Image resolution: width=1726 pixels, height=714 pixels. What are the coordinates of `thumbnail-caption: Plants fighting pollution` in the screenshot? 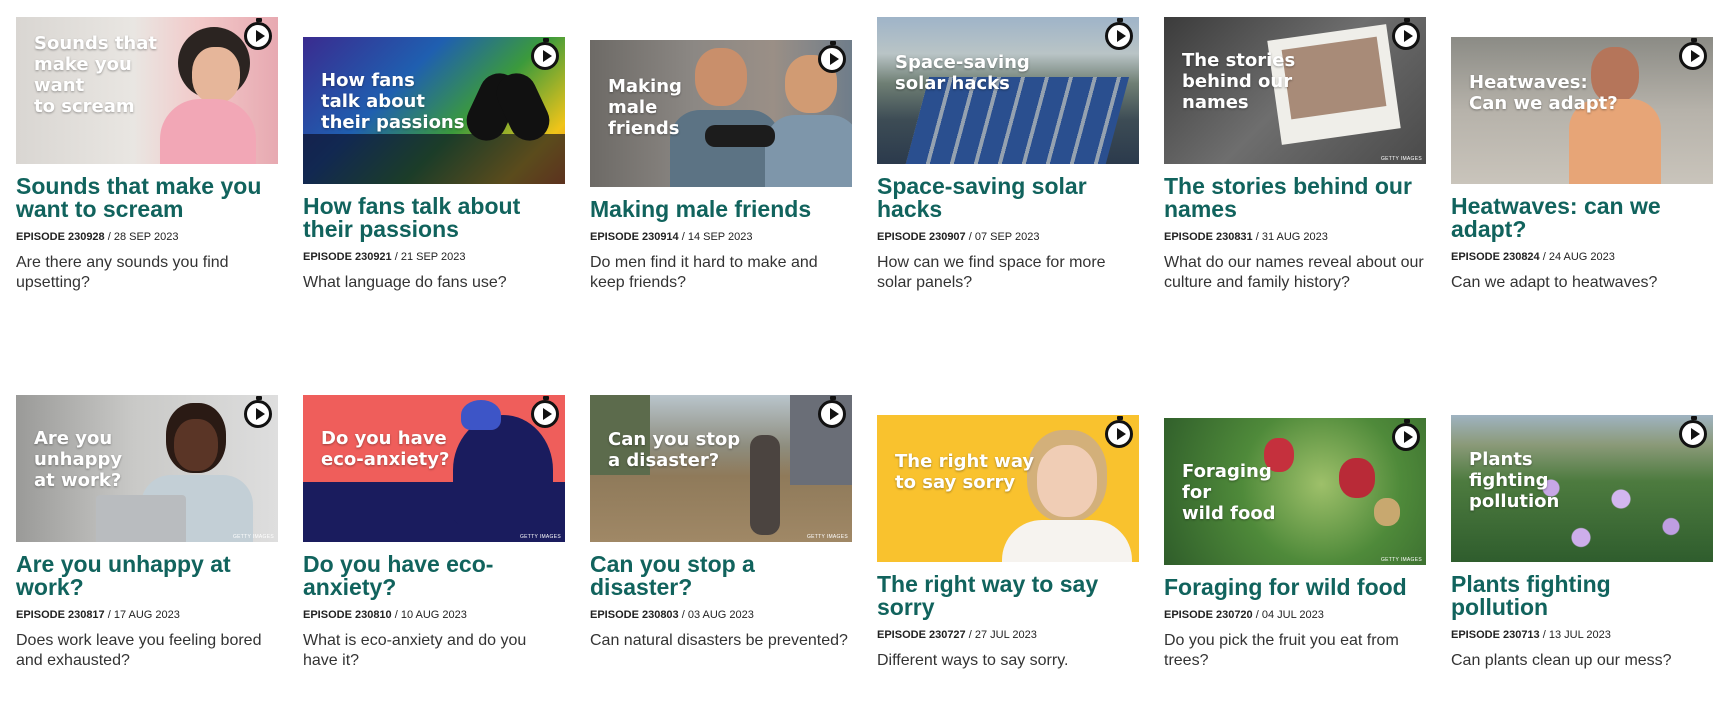 It's located at (1514, 480).